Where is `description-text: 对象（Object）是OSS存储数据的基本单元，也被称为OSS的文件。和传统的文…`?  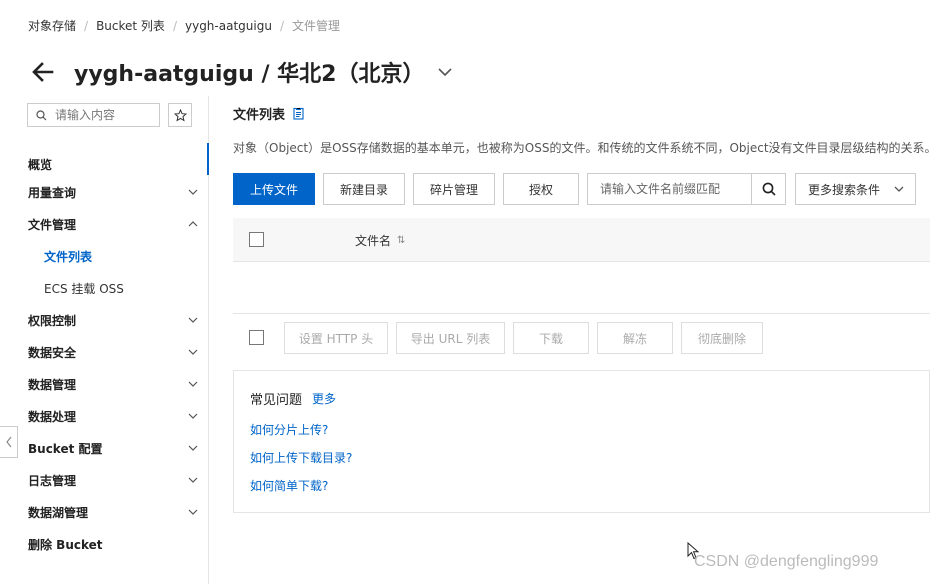 description-text: 对象（Object）是OSS存储数据的基本单元，也被称为OSS的文件。和传统的文… is located at coordinates (581, 148).